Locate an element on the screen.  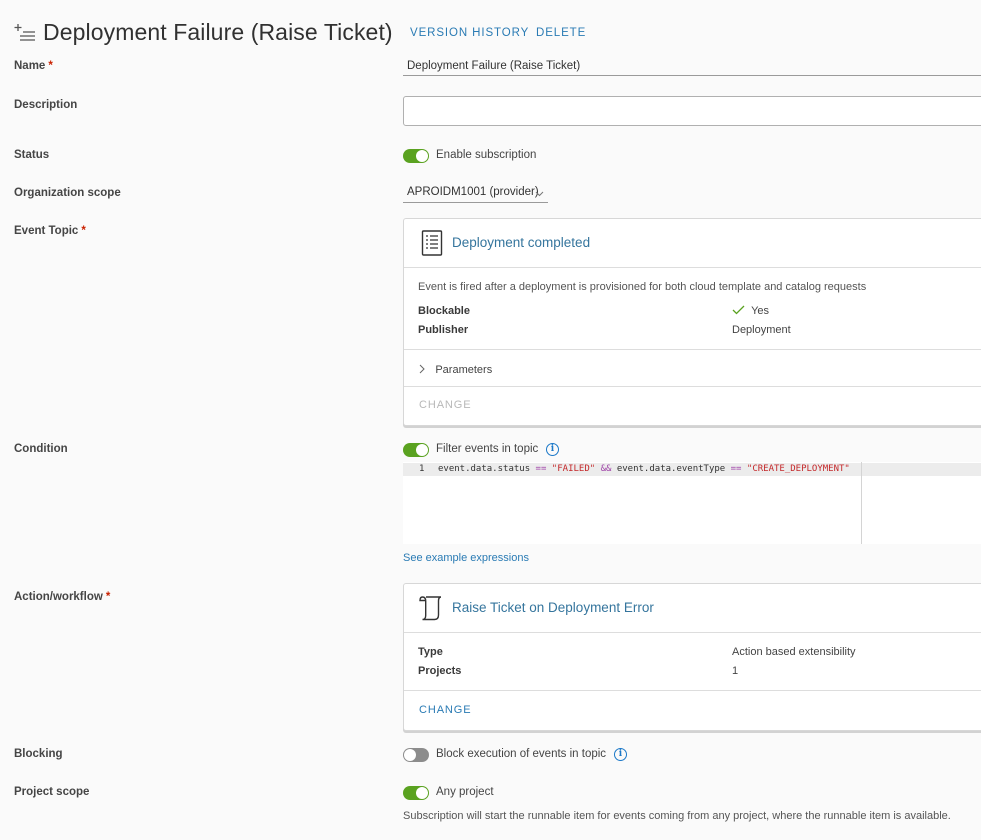
any-project-toggle is located at coordinates (416, 793).